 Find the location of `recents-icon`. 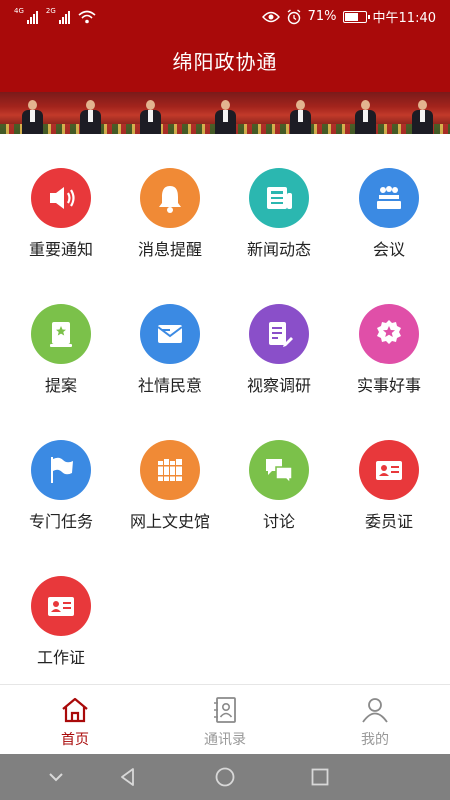

recents-icon is located at coordinates (320, 777).